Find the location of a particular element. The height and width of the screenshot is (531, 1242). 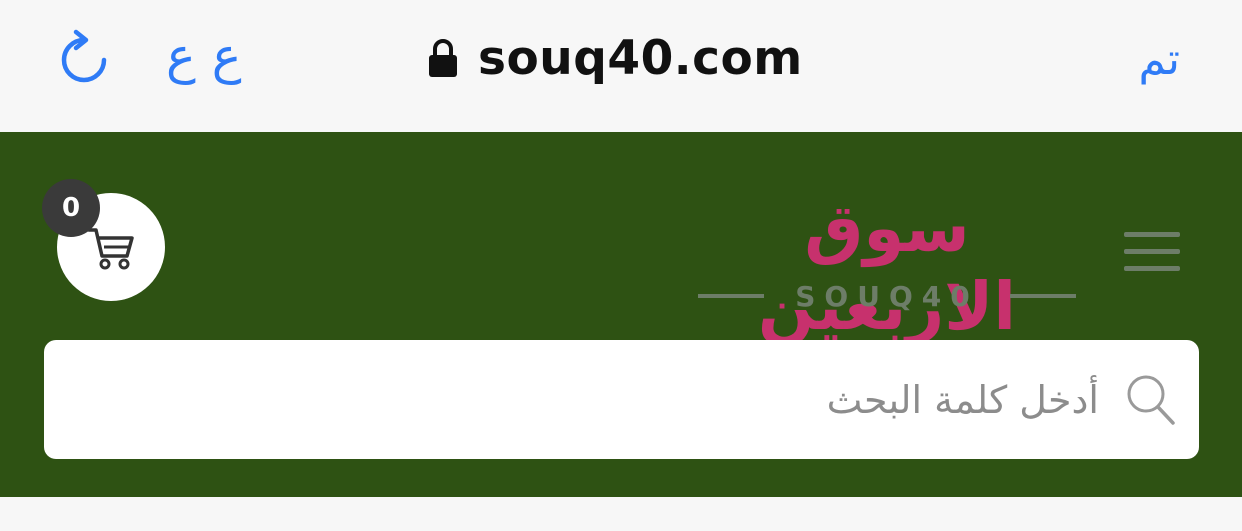

logo-subtitle: SOUQ40 is located at coordinates (887, 296).